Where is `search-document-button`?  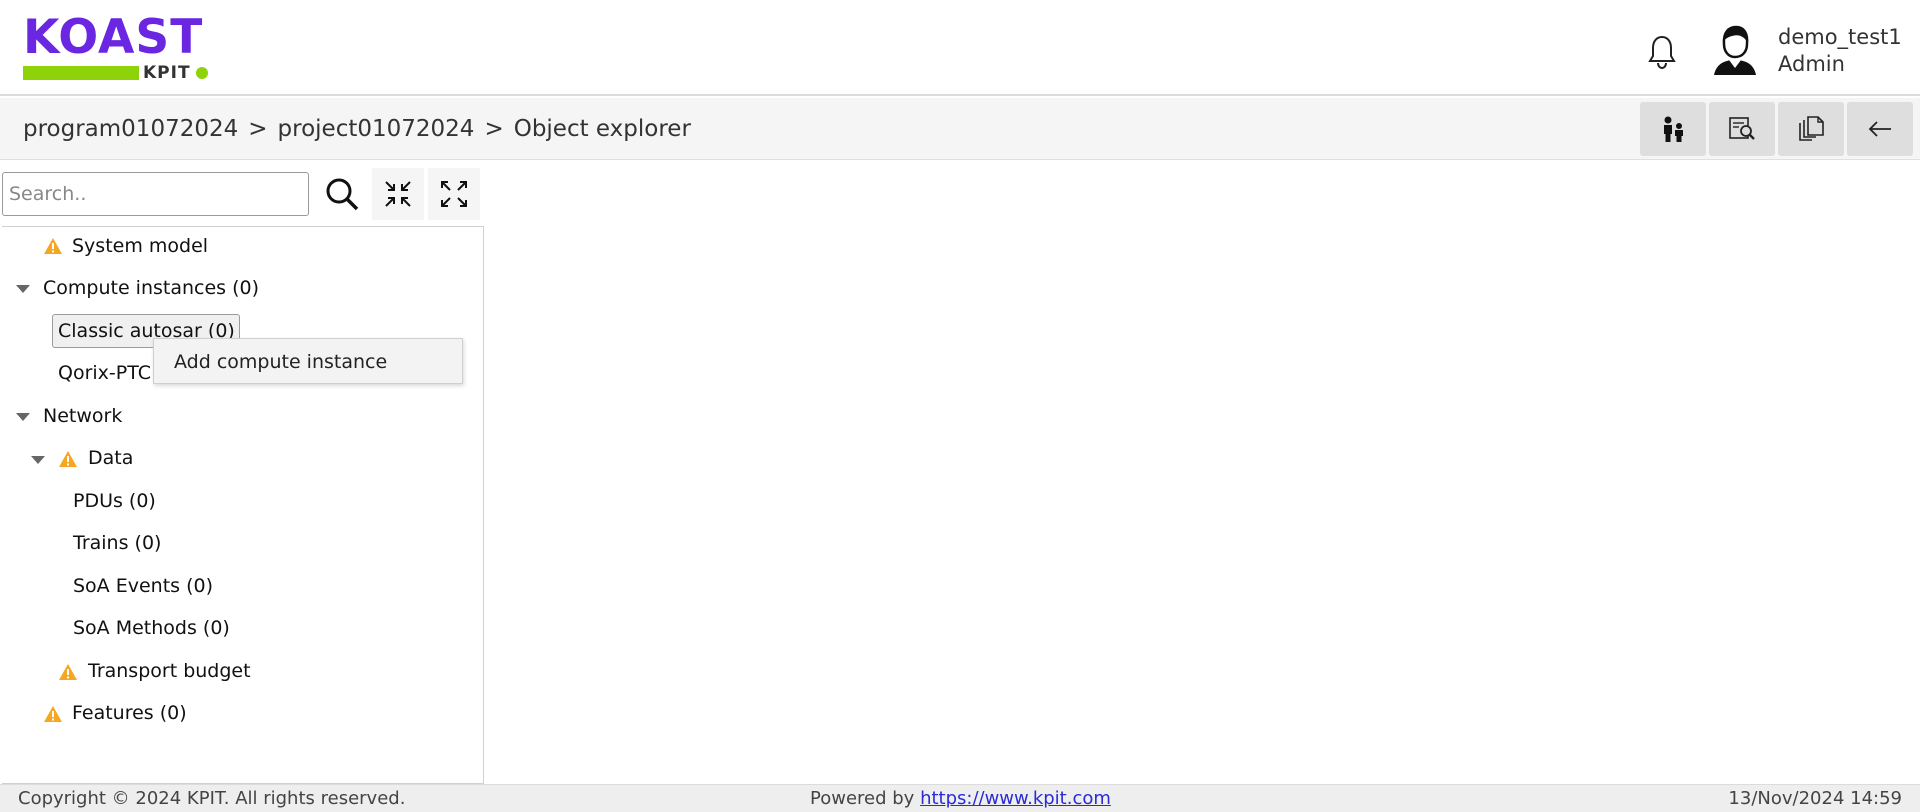
search-document-button is located at coordinates (1742, 129).